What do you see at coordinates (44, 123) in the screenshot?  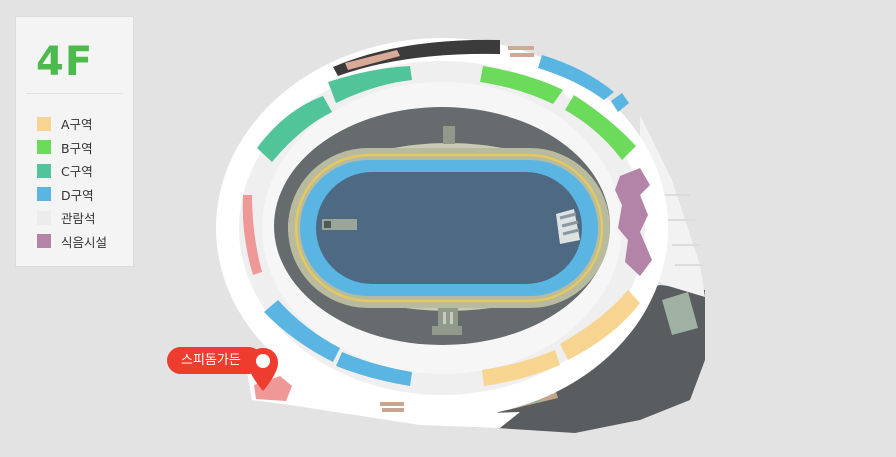 I see `legend-swatch-a` at bounding box center [44, 123].